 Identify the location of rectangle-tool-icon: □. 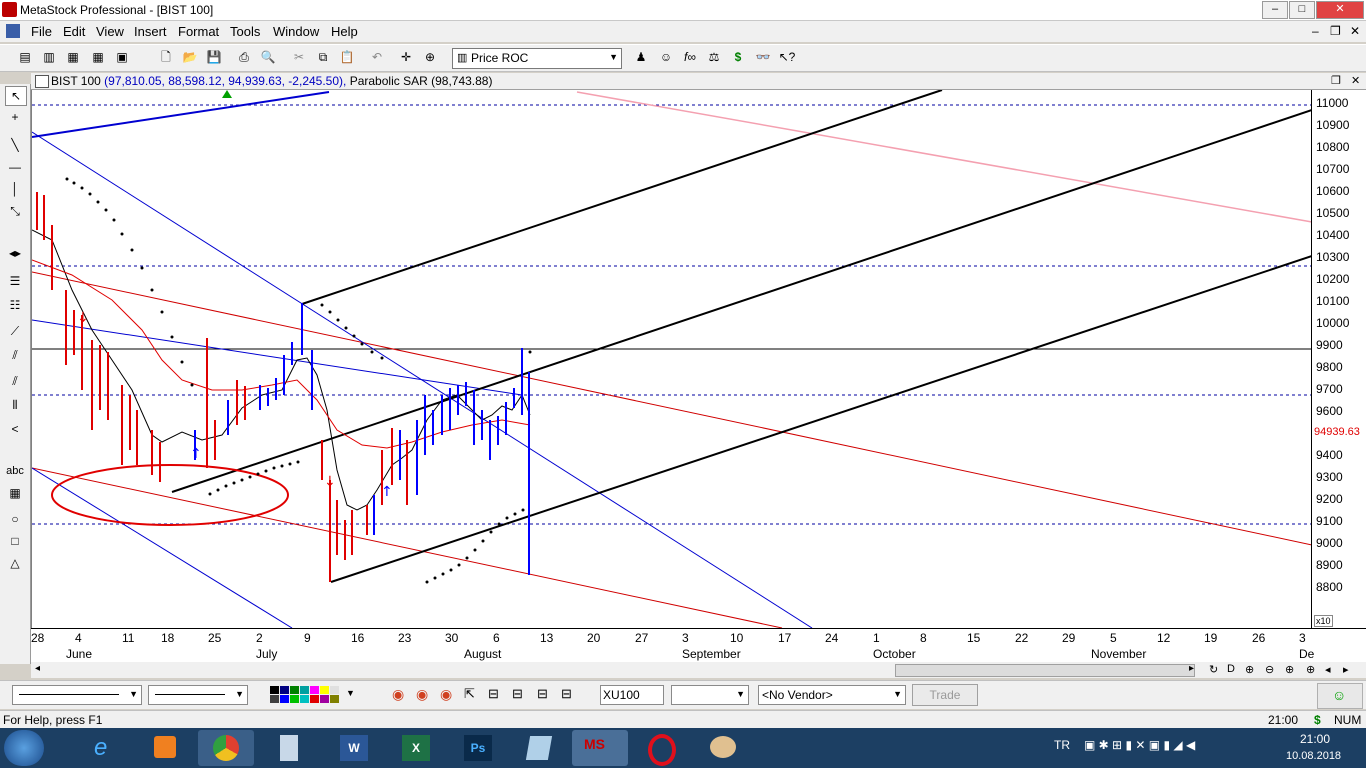
(15, 541).